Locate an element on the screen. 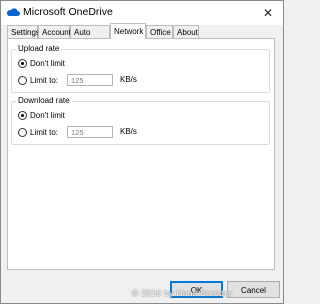  download-dont-limit-option: Don't limit is located at coordinates (41, 115).